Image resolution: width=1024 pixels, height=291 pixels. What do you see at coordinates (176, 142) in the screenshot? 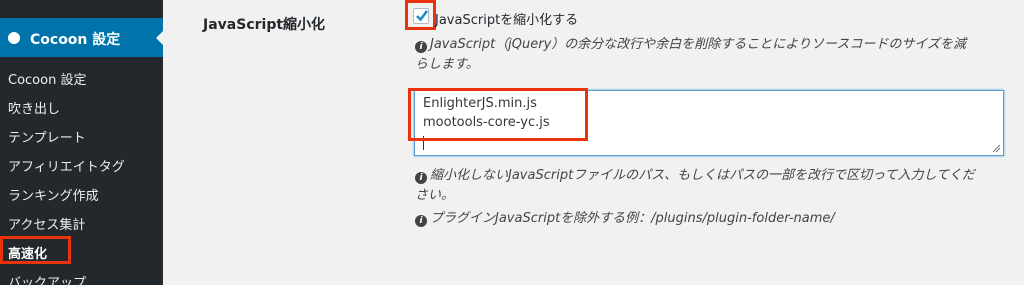
I see `sidebar-edge` at bounding box center [176, 142].